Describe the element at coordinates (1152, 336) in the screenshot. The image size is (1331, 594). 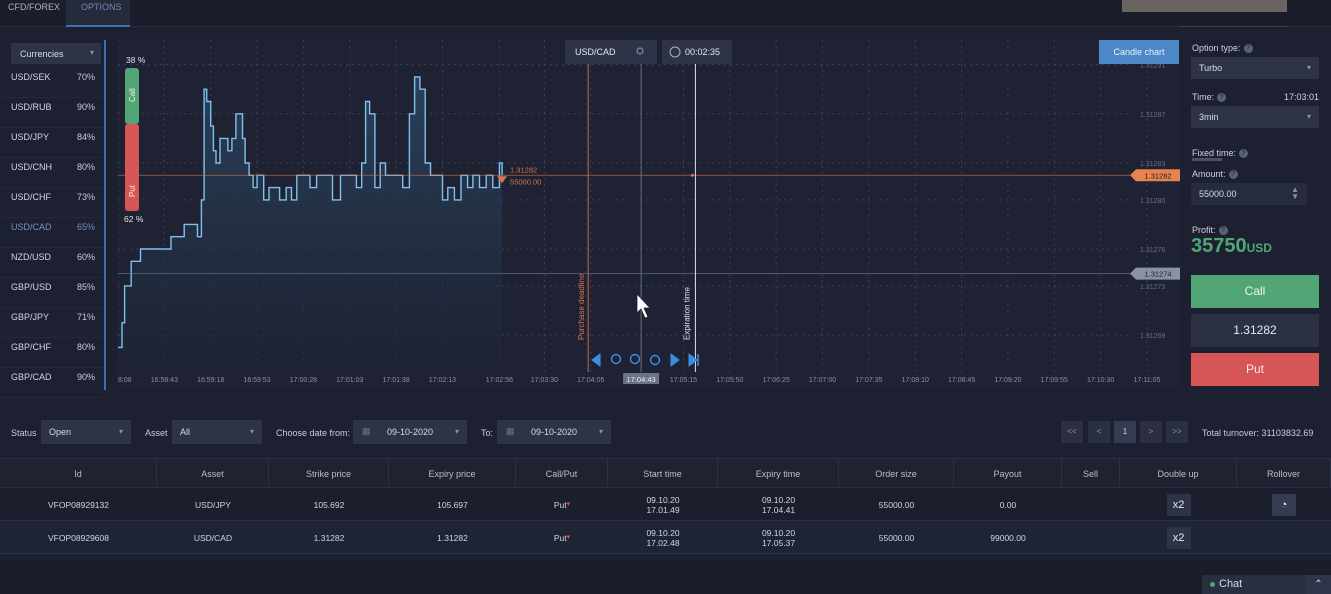
I see `y-tick-label: 1.31269` at that location.